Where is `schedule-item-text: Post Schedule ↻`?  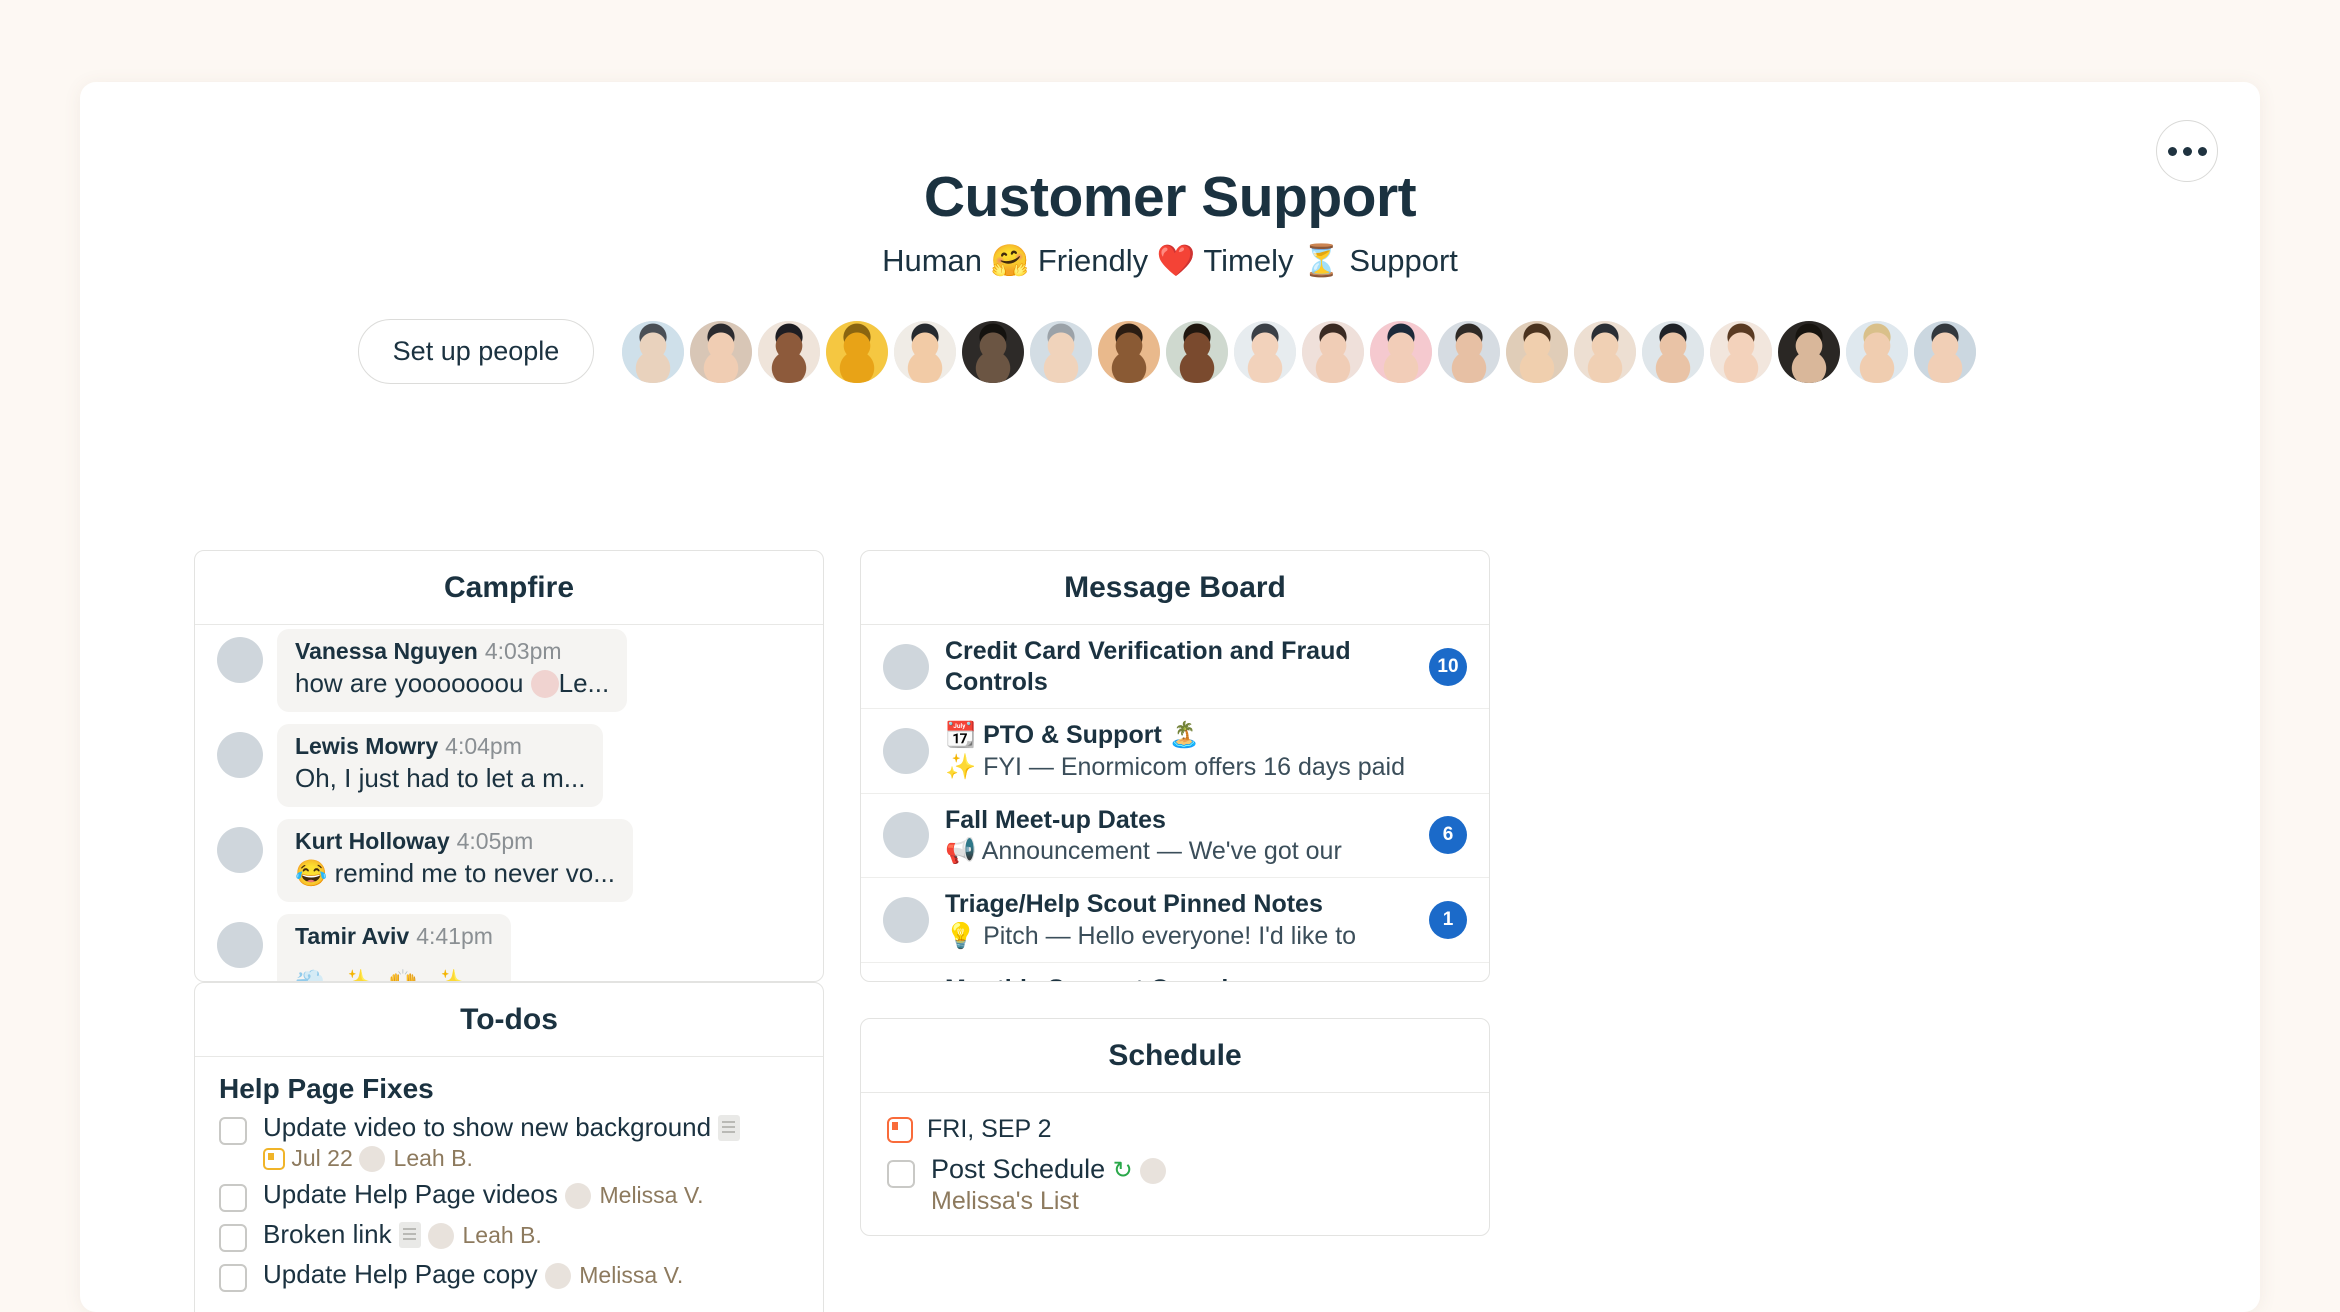
schedule-item-text: Post Schedule ↻ is located at coordinates (1049, 1169).